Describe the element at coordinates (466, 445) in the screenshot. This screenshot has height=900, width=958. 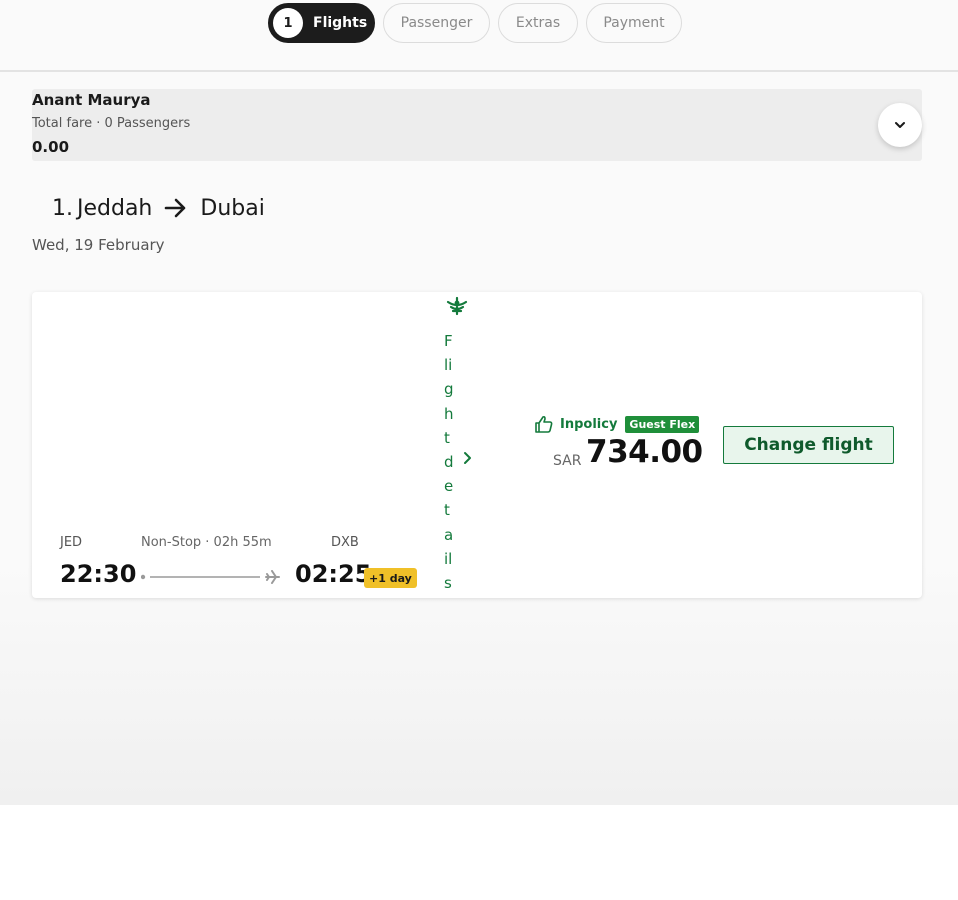
I see `flight-details-link: Flight details` at that location.